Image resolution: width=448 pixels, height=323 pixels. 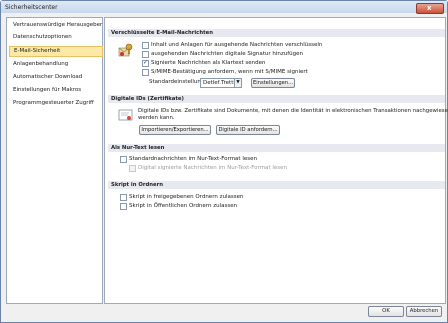 What do you see at coordinates (224, 7) in the screenshot?
I see `title-bar: Sicherheitscenter x` at bounding box center [224, 7].